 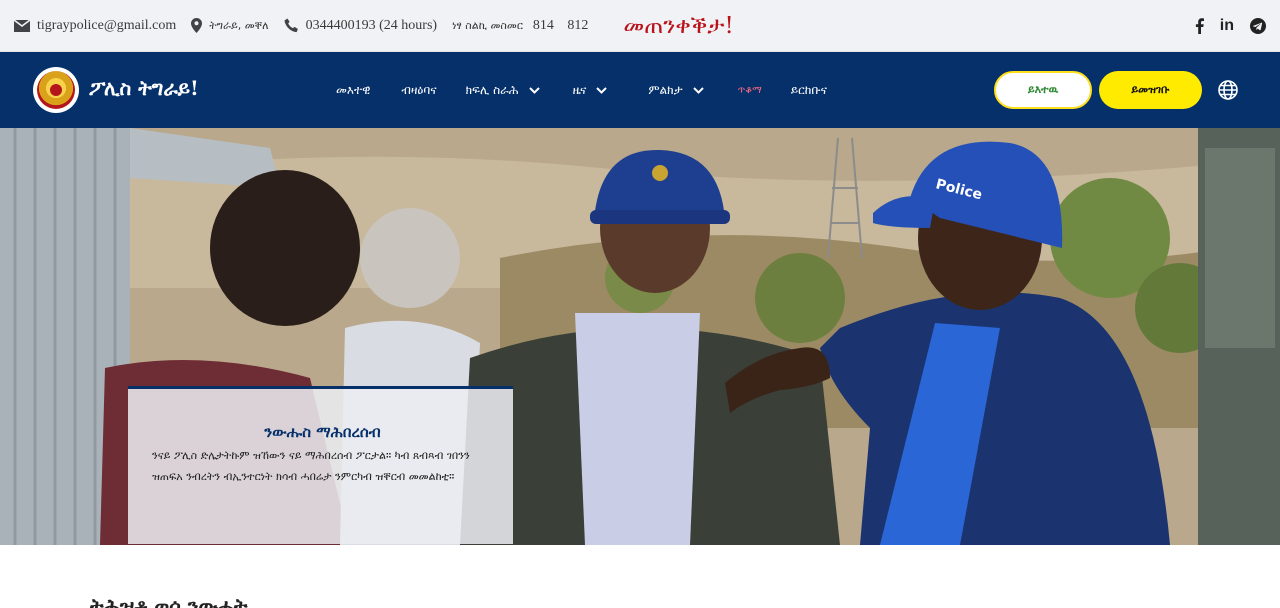 I want to click on map-pin-icon, so click(x=197, y=25).